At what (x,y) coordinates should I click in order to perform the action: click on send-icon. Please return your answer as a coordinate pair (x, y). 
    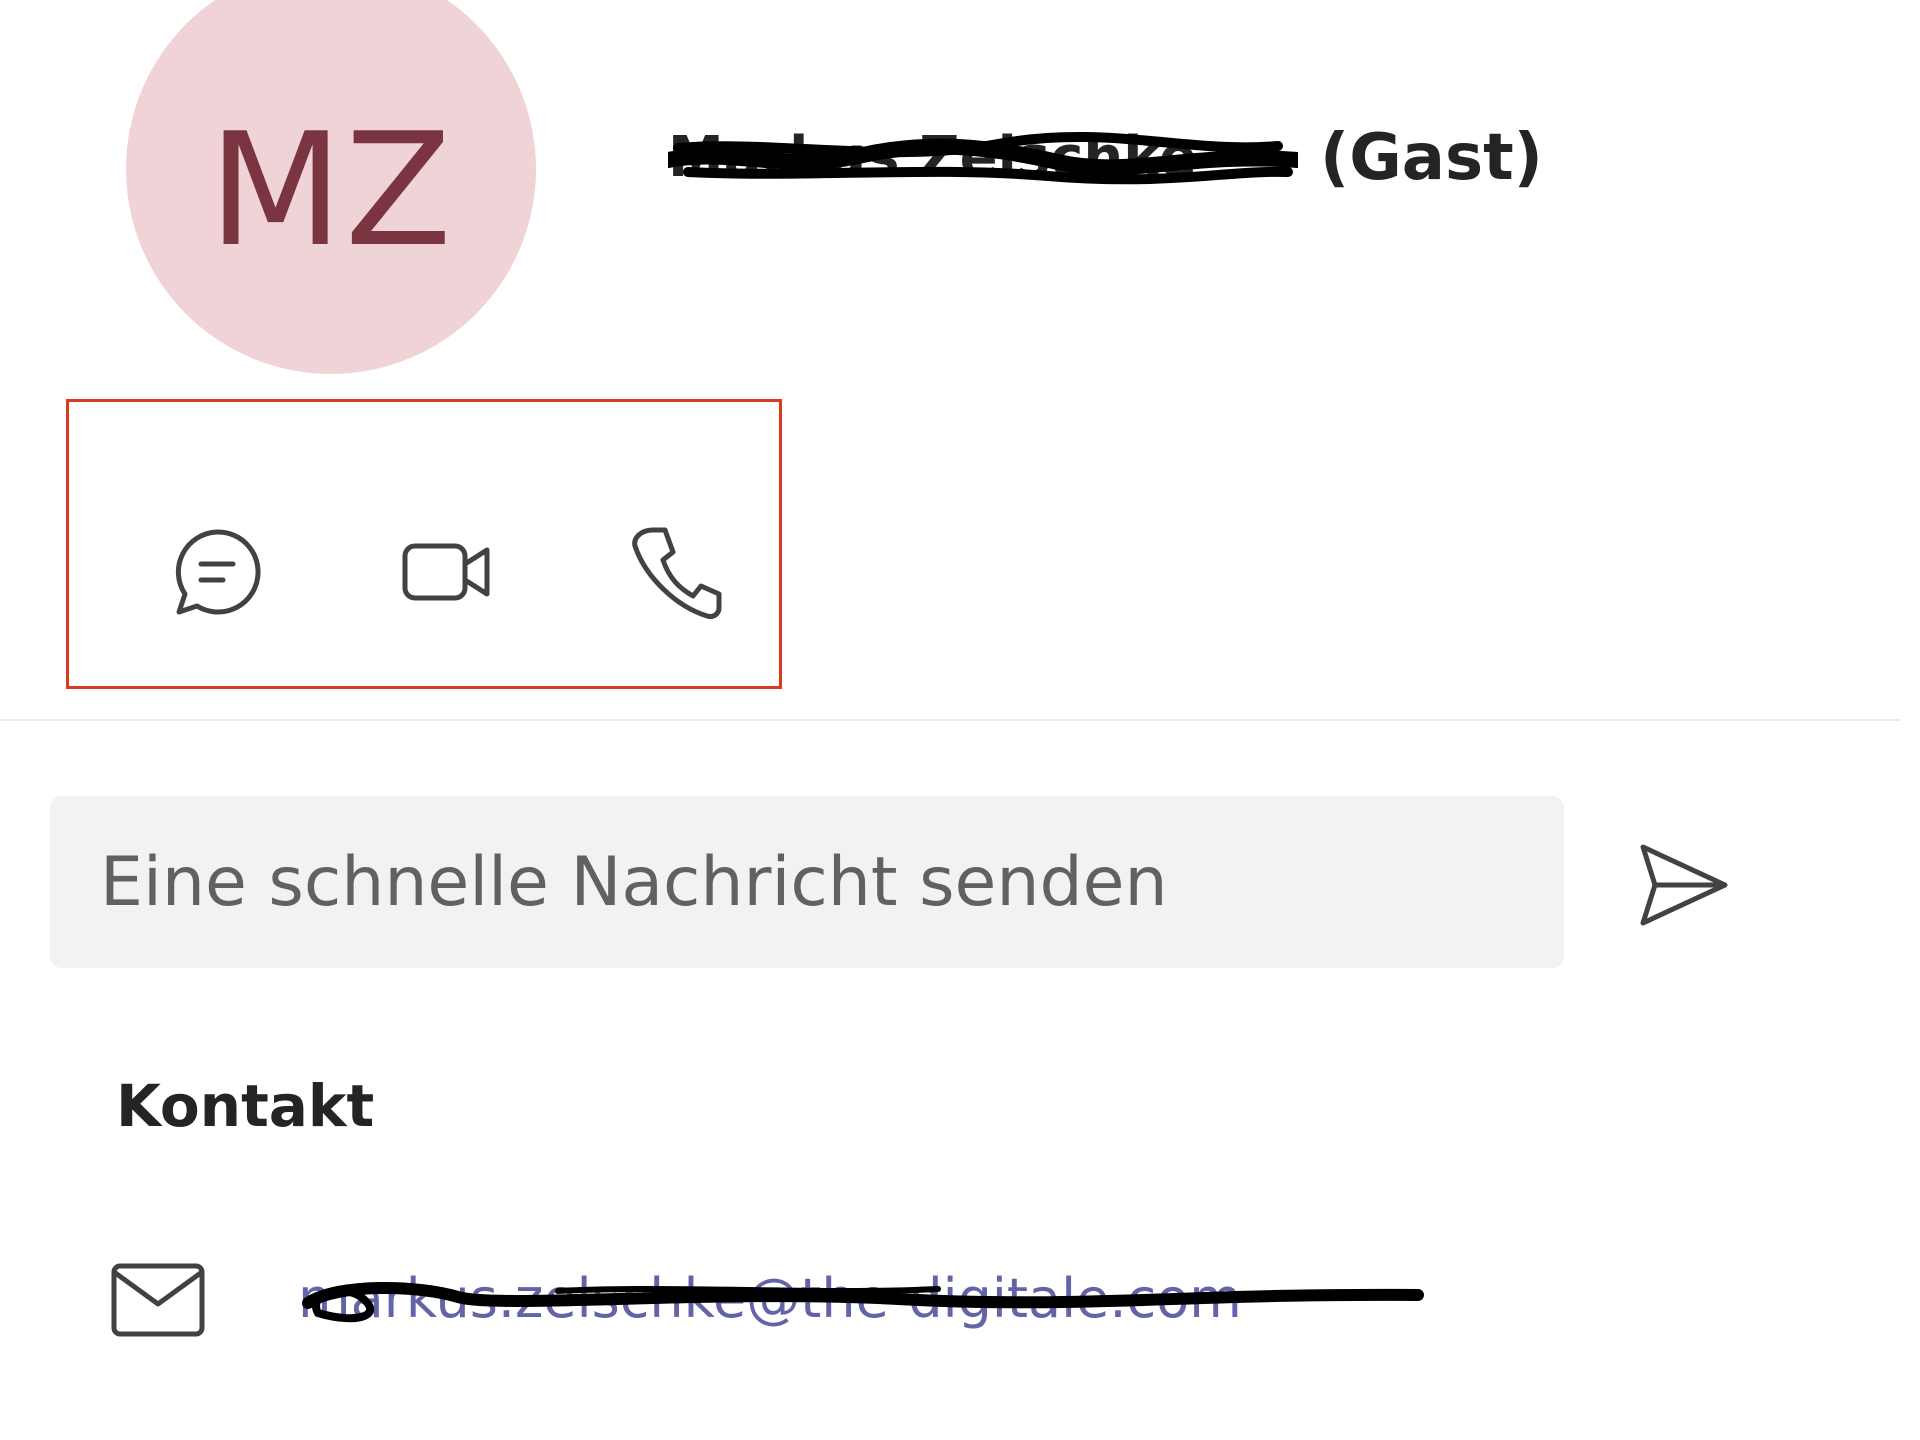
    Looking at the image, I should click on (1684, 885).